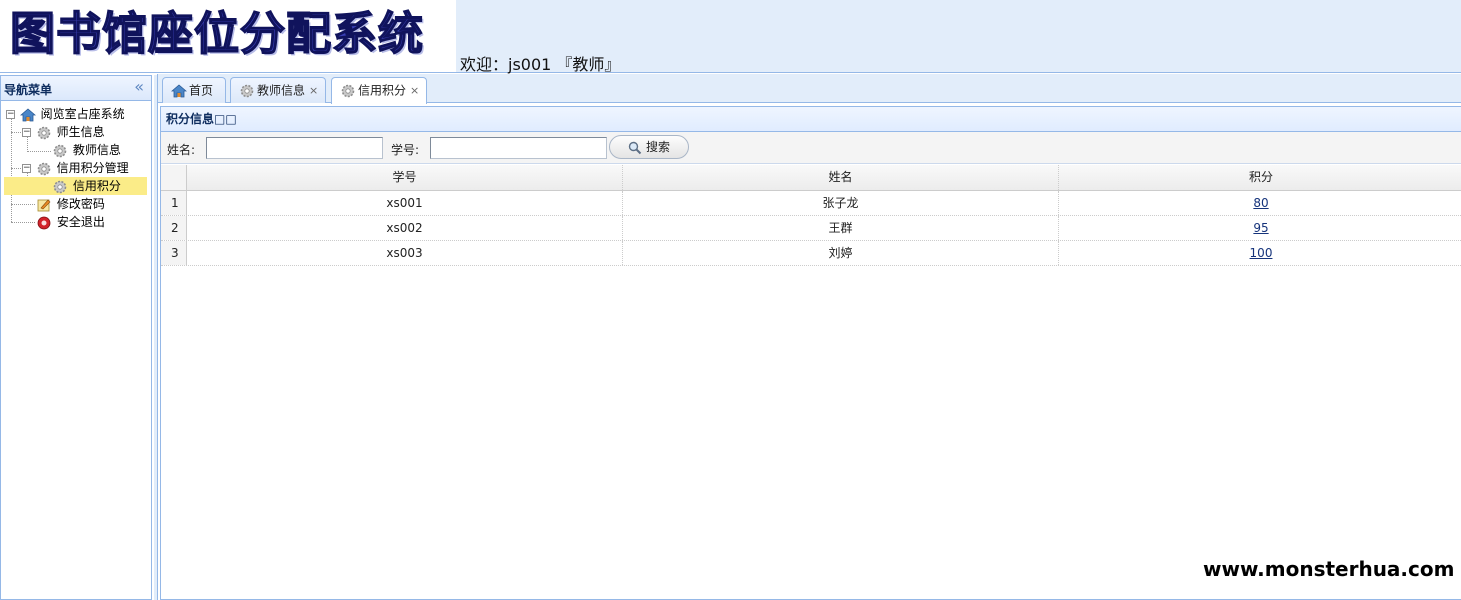  I want to click on score-link: 100, so click(1261, 253).